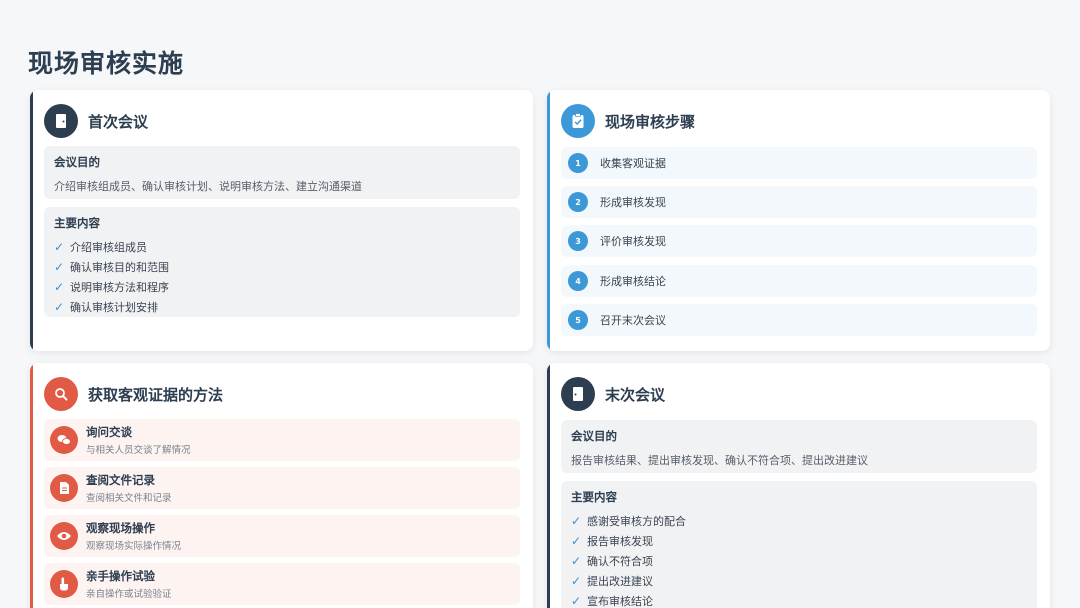  Describe the element at coordinates (118, 121) in the screenshot. I see `card-title: 首次会议` at that location.